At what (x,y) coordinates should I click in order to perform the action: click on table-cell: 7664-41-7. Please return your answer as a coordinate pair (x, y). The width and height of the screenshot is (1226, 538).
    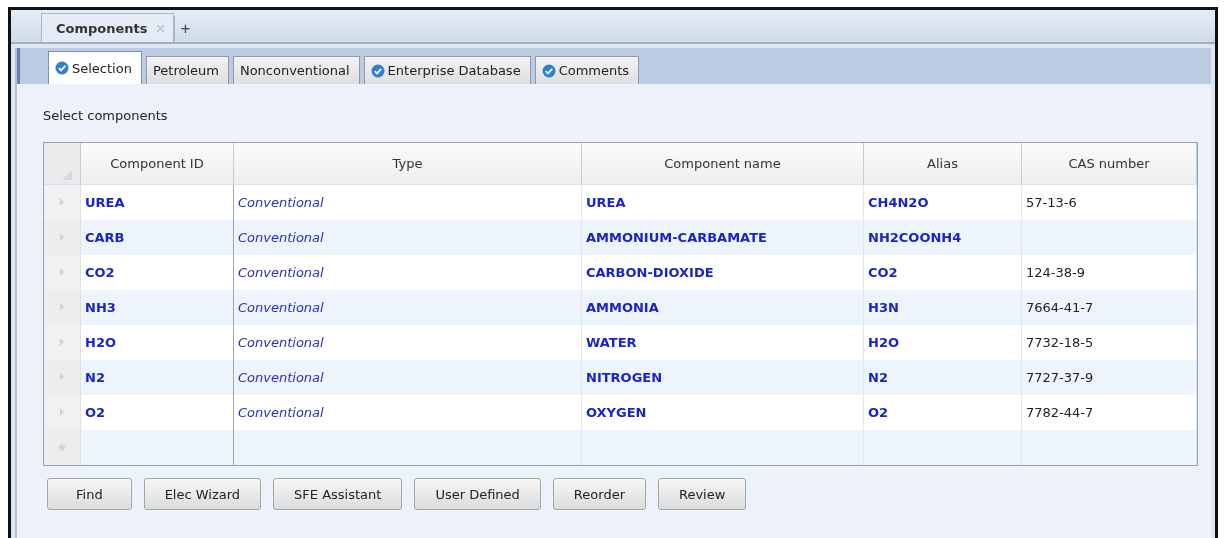
    Looking at the image, I should click on (1109, 307).